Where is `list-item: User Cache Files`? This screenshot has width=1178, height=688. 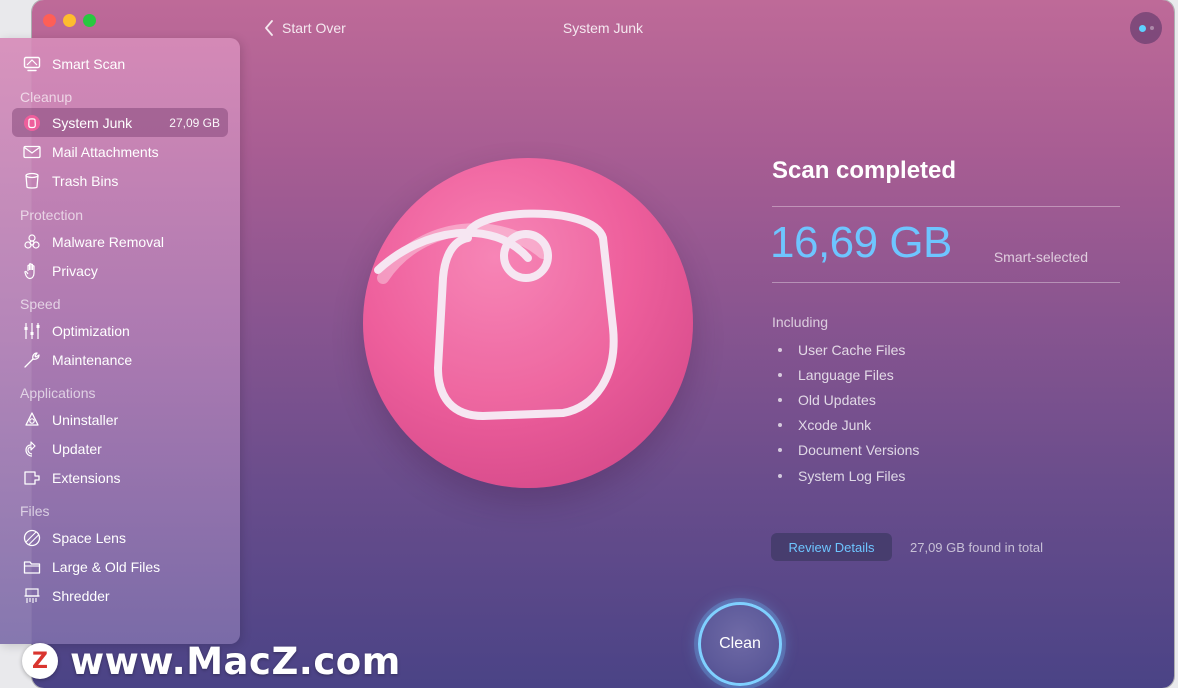 list-item: User Cache Files is located at coordinates (848, 349).